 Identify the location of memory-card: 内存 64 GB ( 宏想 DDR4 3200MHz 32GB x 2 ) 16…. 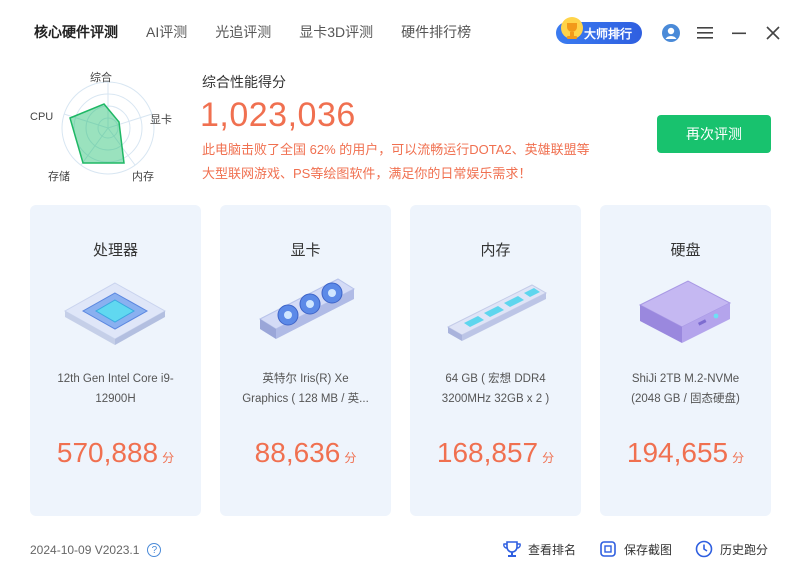
(495, 360).